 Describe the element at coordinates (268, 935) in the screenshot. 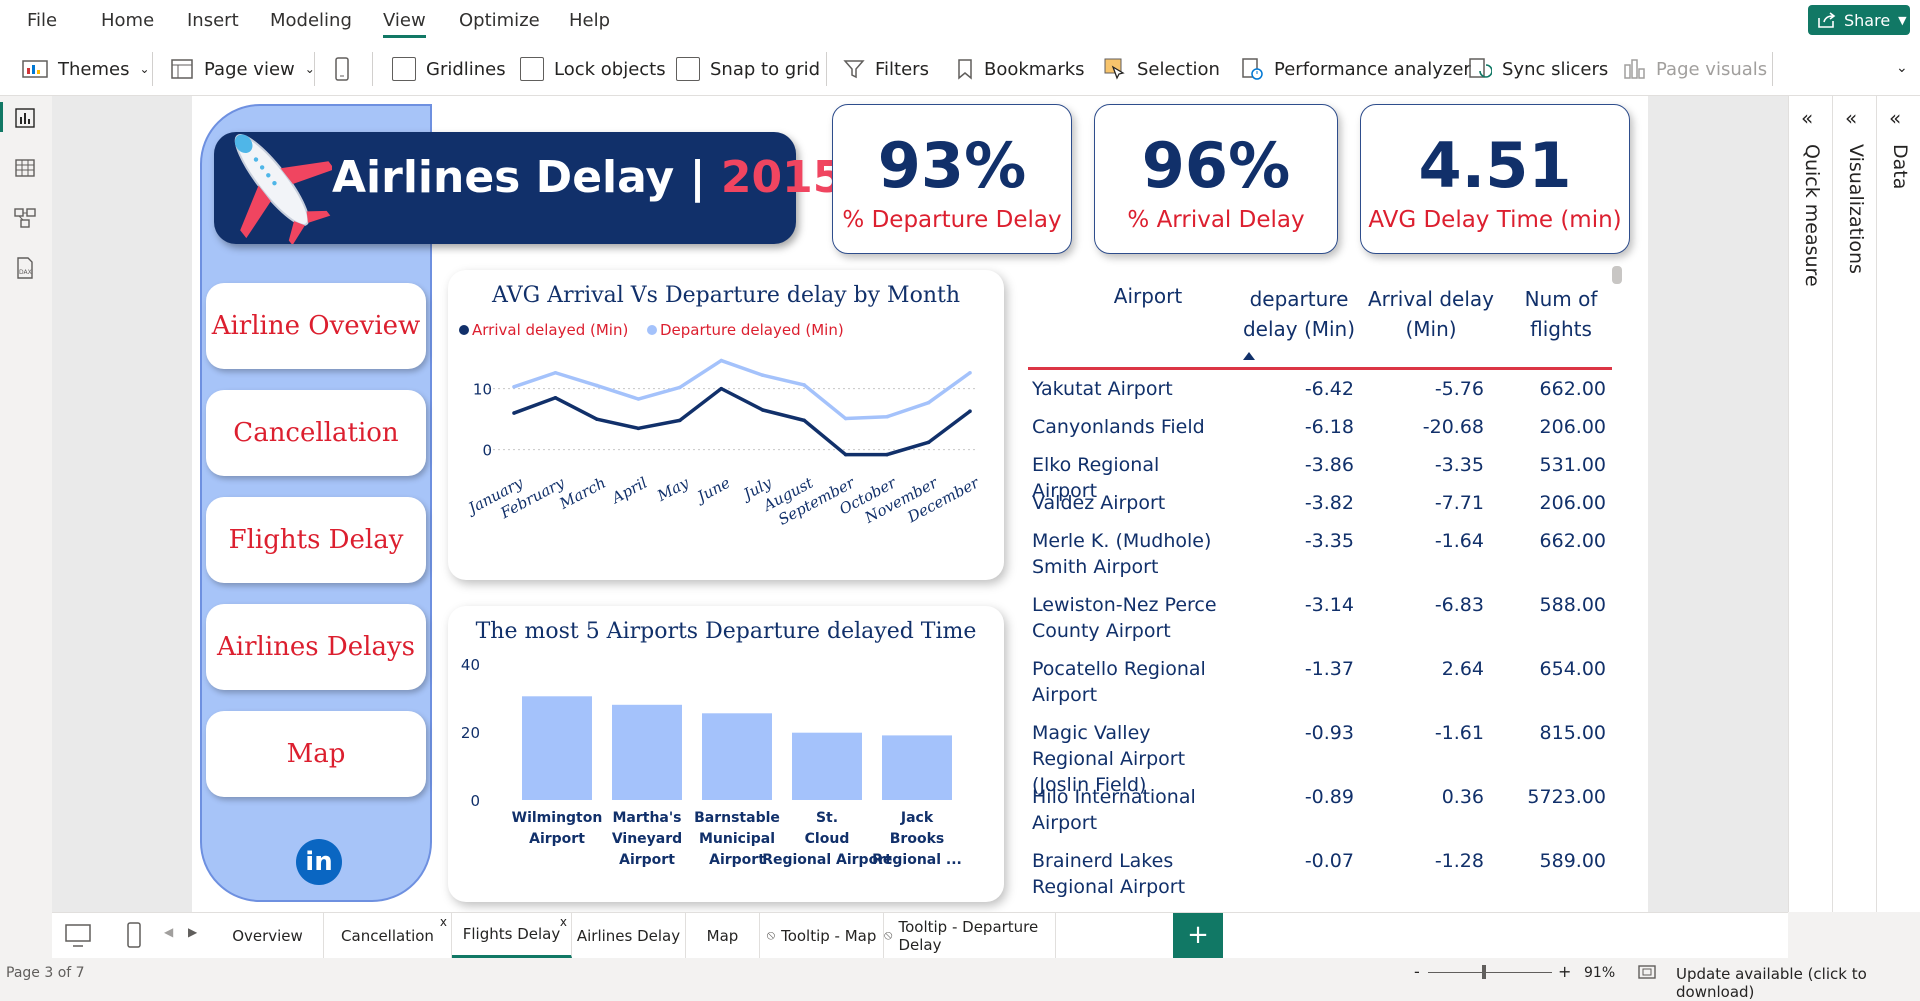

I see `tab-overview: Overview` at that location.